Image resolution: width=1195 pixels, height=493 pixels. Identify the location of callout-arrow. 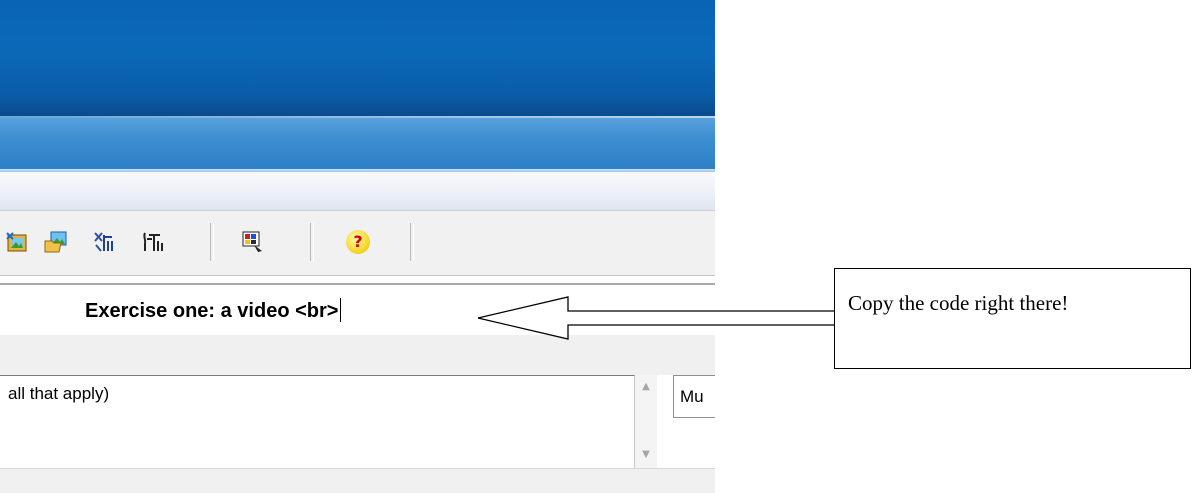
(655, 318).